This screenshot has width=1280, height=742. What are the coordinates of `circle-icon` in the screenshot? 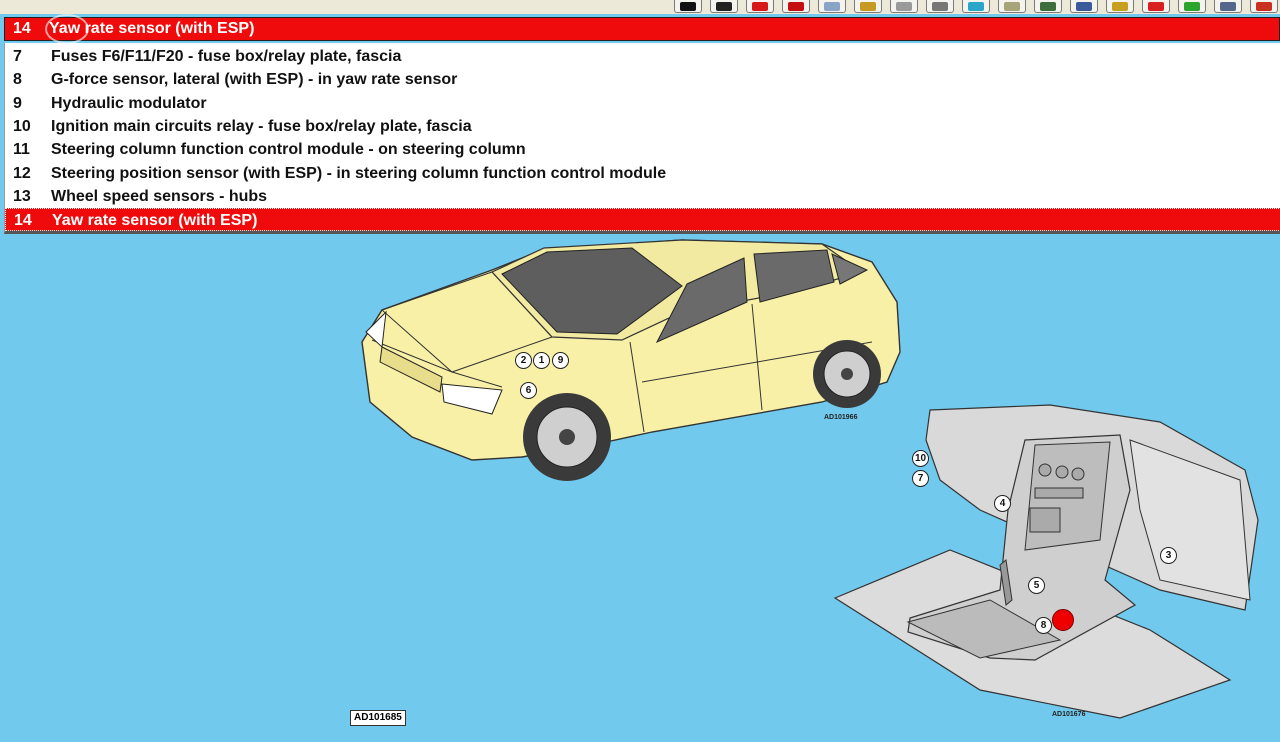 It's located at (940, 6).